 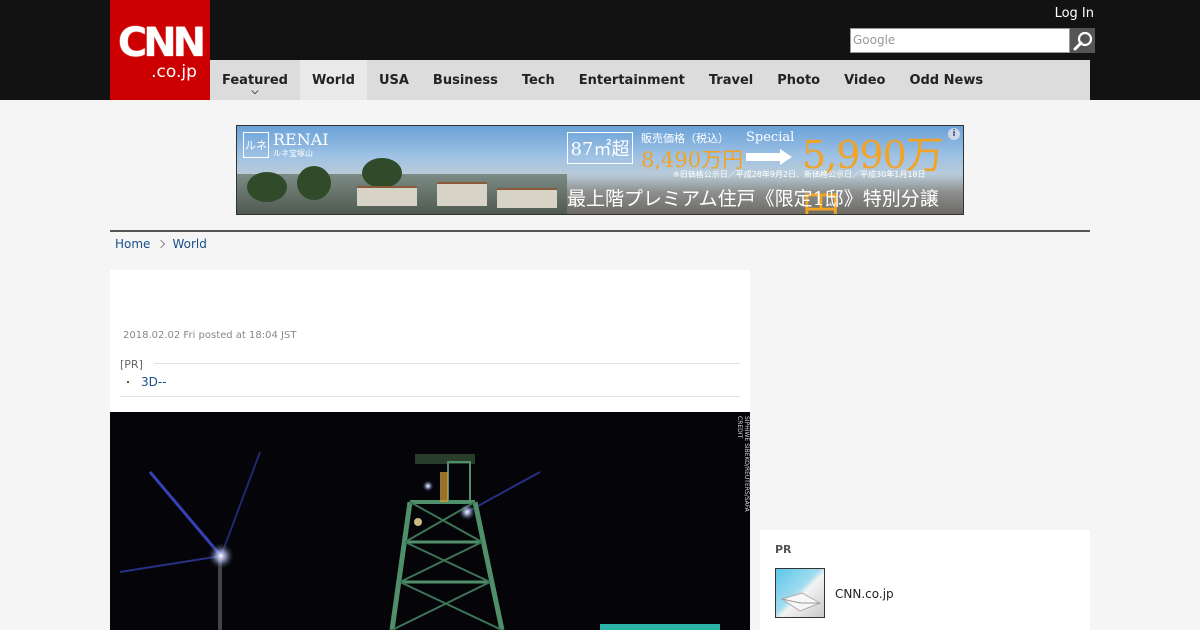 I want to click on breadcrumb-world: World, so click(x=189, y=244).